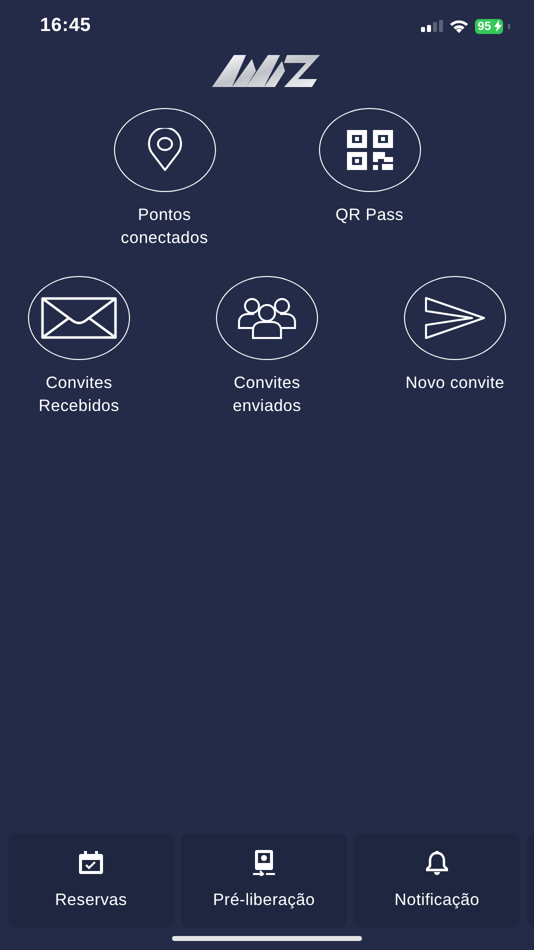  I want to click on menu-label: Novo convite, so click(455, 383).